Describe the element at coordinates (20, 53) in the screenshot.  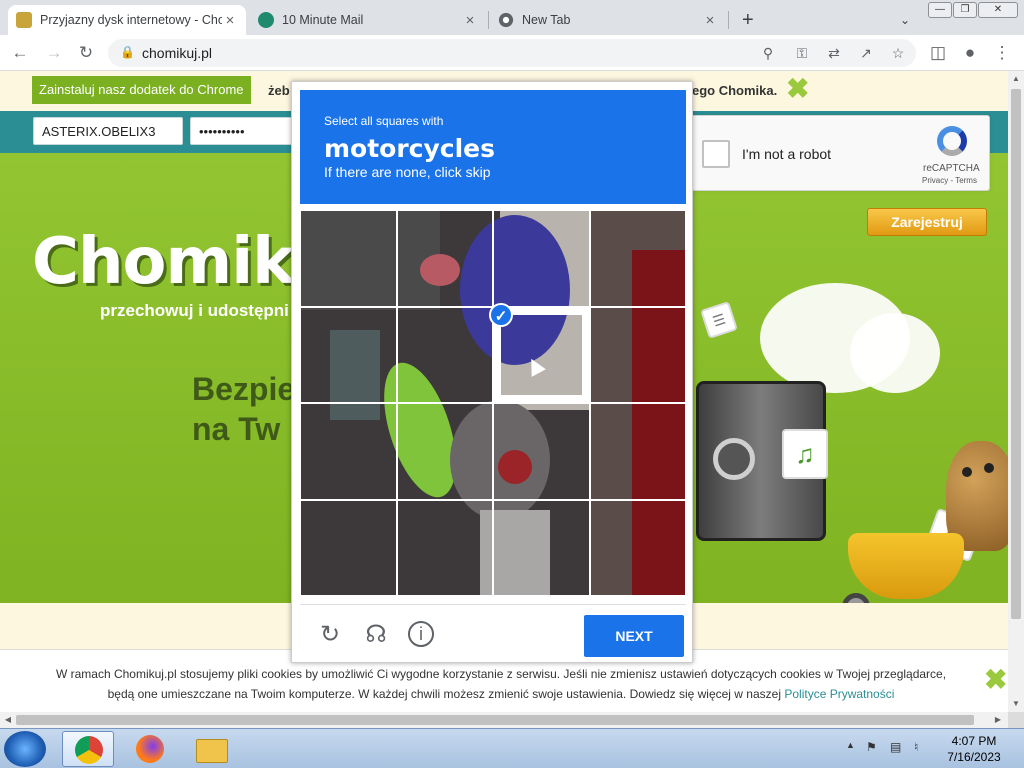
I see `back-button: ←` at that location.